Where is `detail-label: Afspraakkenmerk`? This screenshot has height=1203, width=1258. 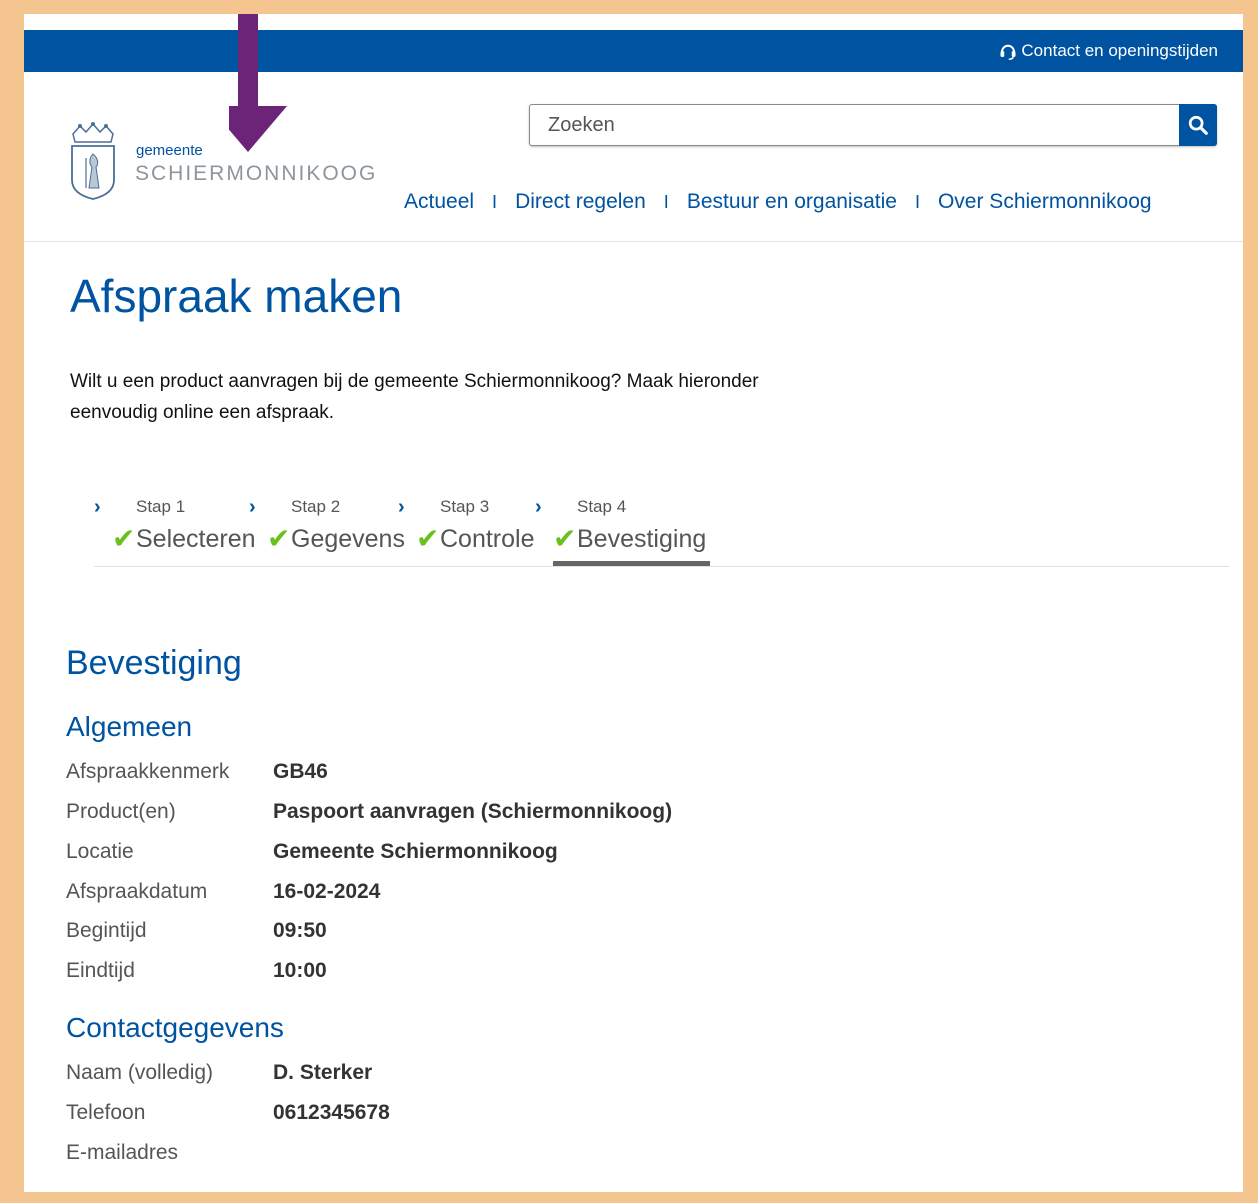
detail-label: Afspraakkenmerk is located at coordinates (148, 771).